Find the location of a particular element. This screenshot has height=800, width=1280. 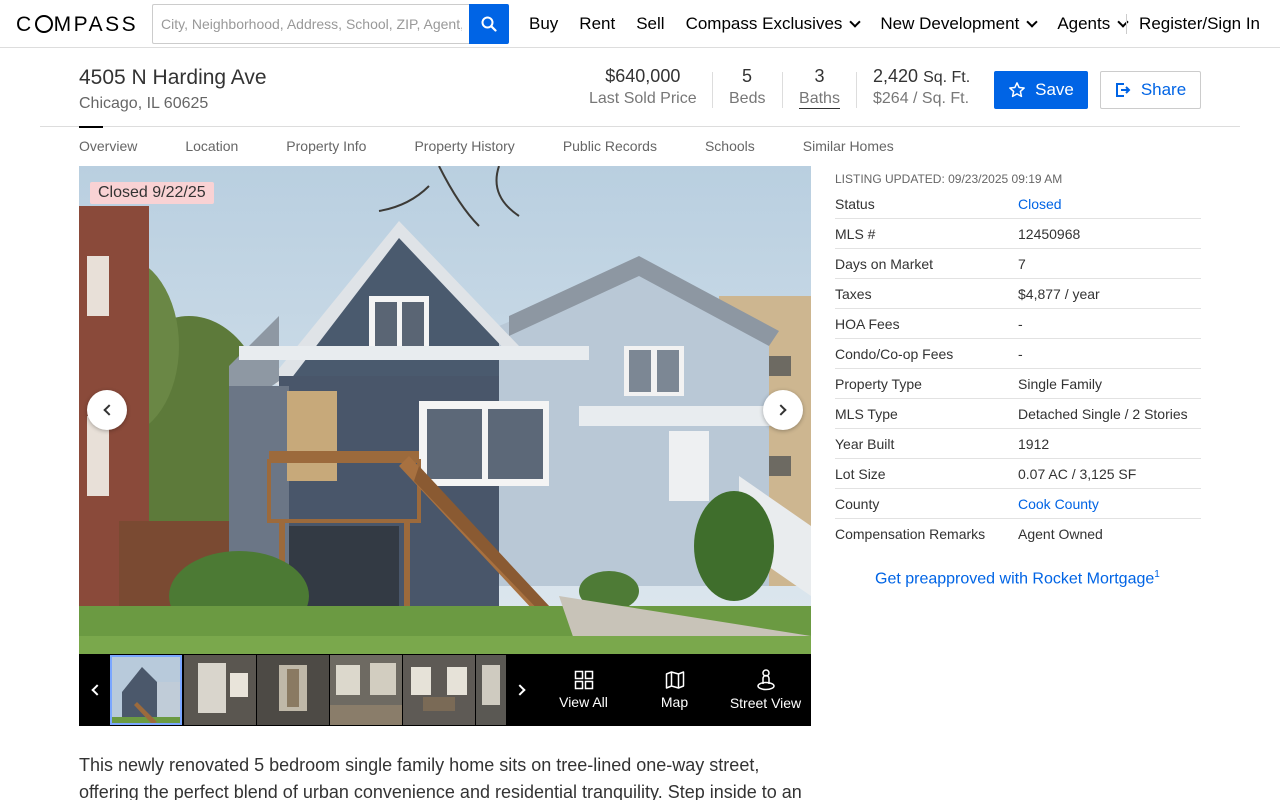

fact-key: Days on Market is located at coordinates (884, 263).